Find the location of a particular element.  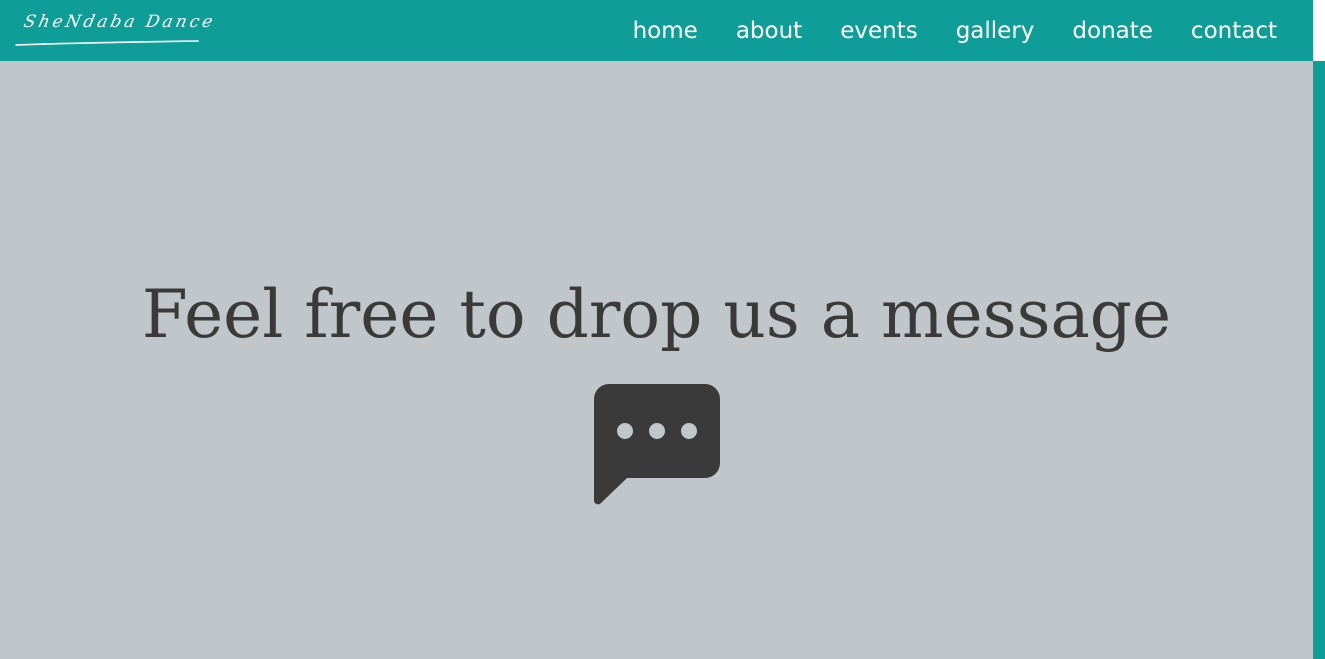

chat-bubble-icon is located at coordinates (657, 445).